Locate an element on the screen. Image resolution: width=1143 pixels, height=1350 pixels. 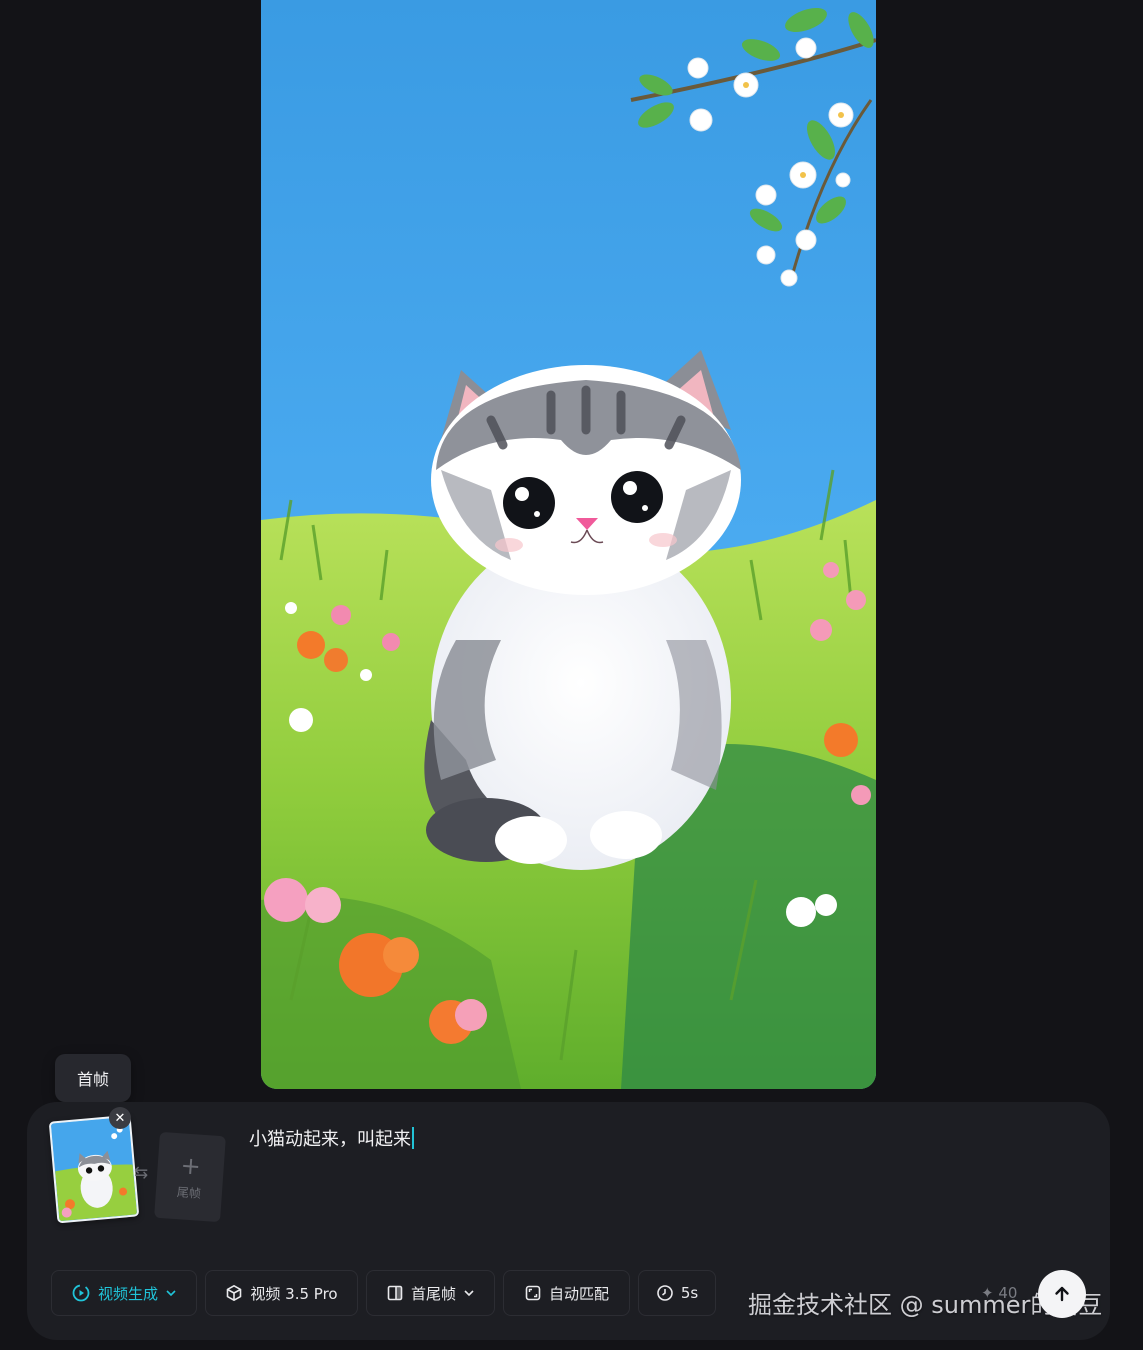
cube-icon is located at coordinates (234, 1293).